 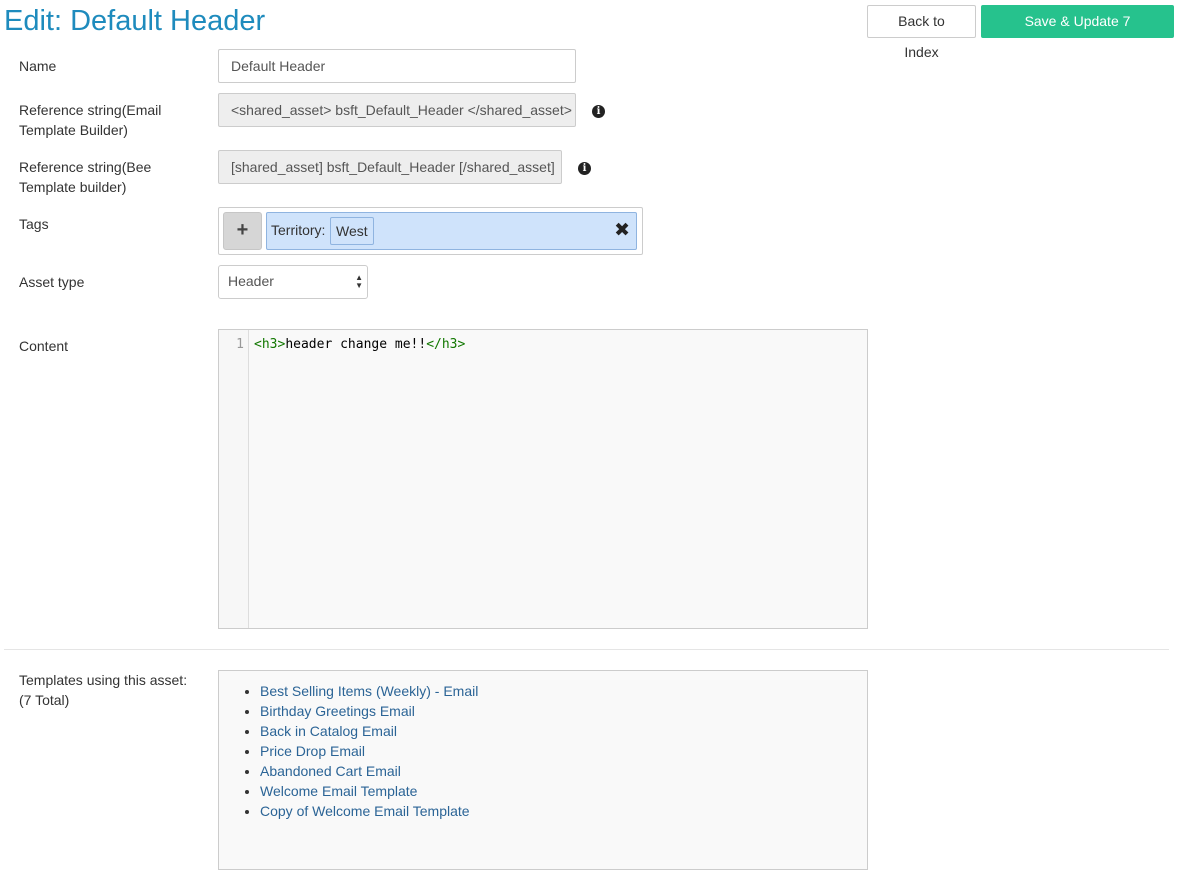 I want to click on ref-email-label: Reference string(Email Template Builder), so click(x=90, y=120).